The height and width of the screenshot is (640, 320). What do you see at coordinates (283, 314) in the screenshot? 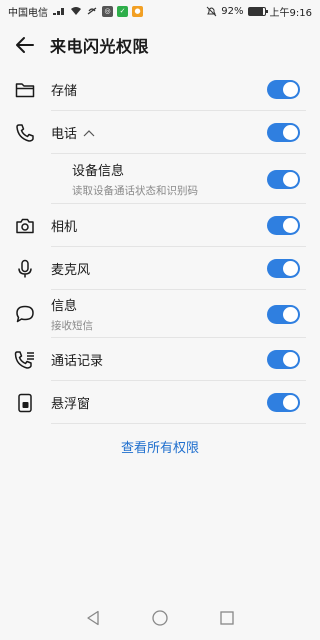
I see `message-toggle` at bounding box center [283, 314].